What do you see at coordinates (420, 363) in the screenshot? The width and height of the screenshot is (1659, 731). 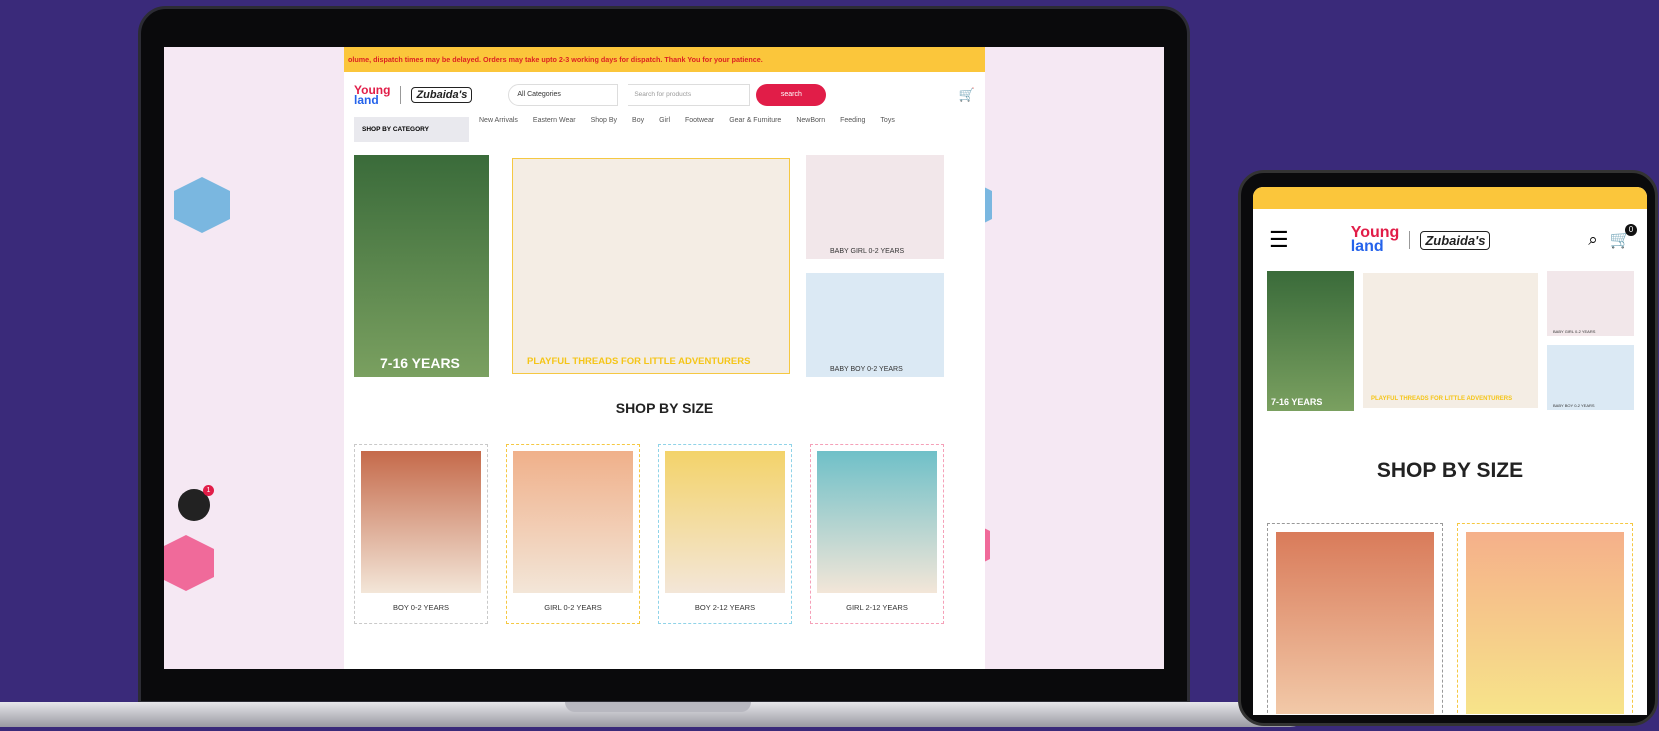 I see `hero-left-label: 7-16 YEARS` at bounding box center [420, 363].